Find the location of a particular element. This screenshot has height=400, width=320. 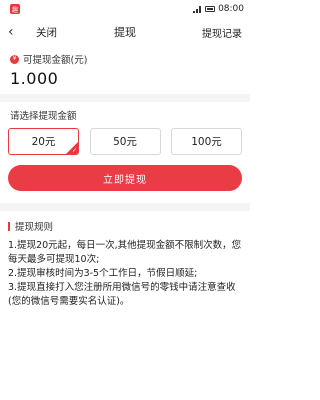

close-button: 关闭 is located at coordinates (46, 32).